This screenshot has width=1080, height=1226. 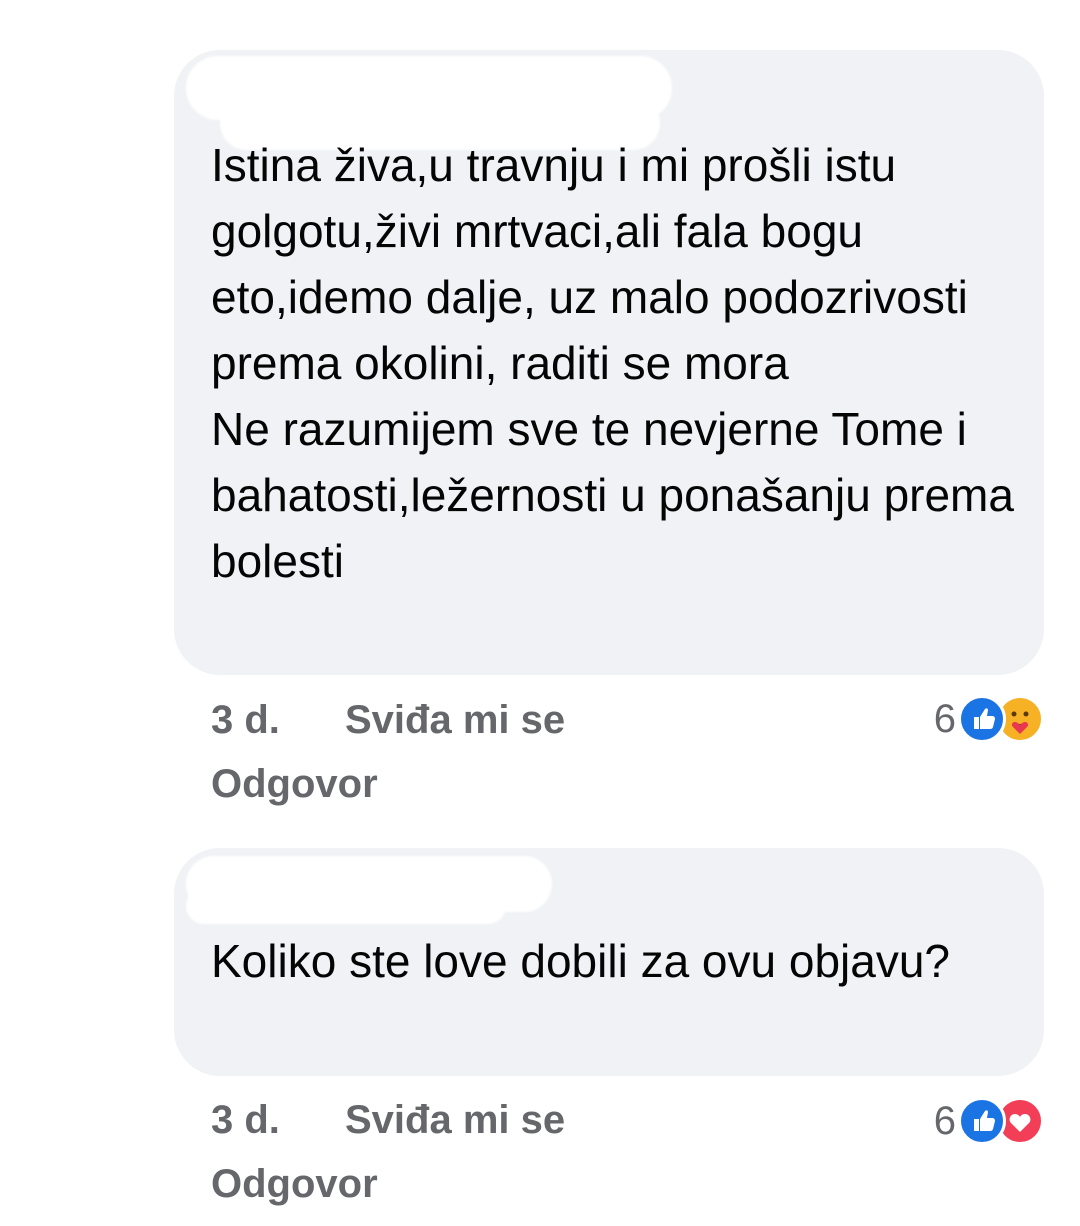 I want to click on comment-time: 3 d., so click(x=245, y=1120).